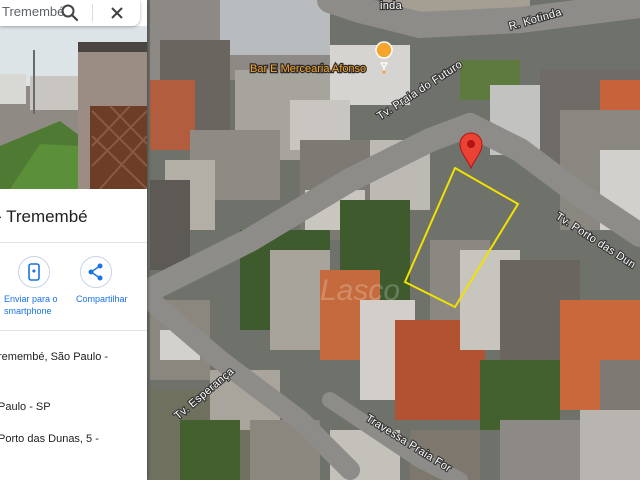 The image size is (640, 480). I want to click on search-box: Tremembé, so click(70, 13).